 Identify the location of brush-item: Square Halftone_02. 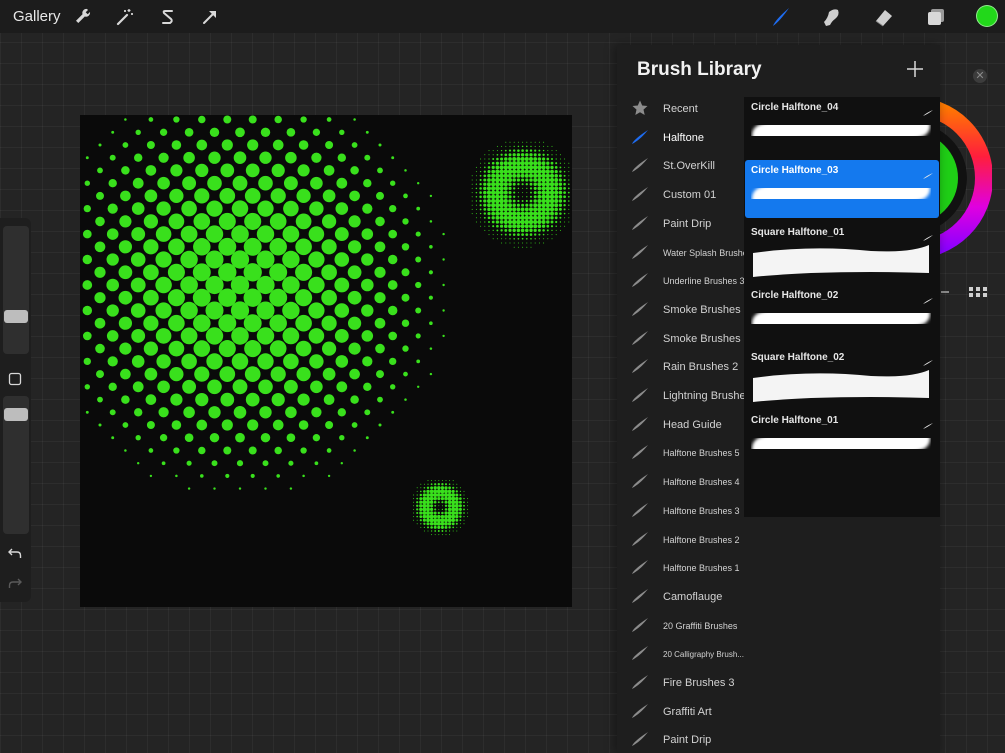
(842, 376).